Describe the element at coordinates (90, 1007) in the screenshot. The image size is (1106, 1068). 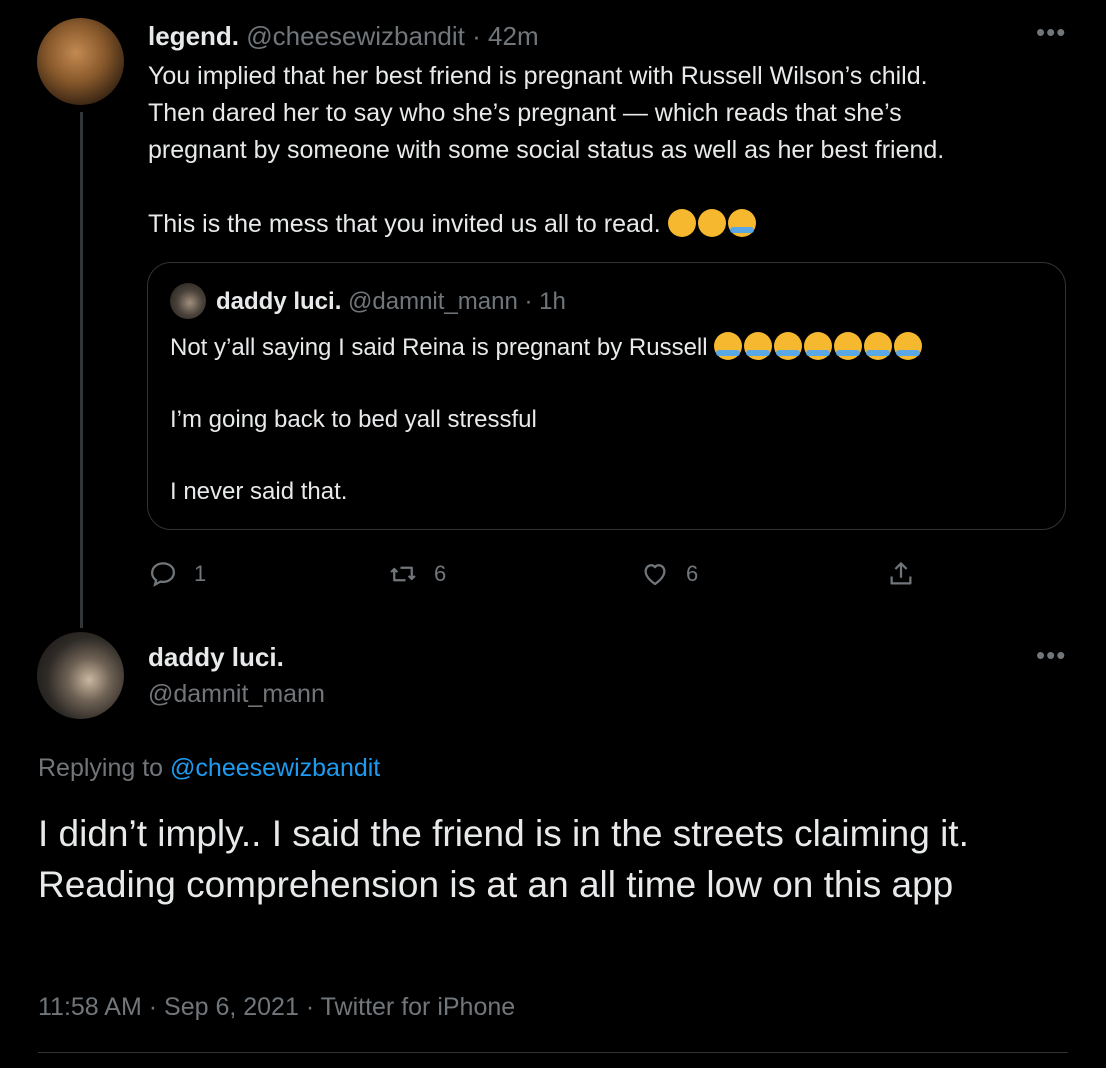
I see `tweet-time: 11:58 AM` at that location.